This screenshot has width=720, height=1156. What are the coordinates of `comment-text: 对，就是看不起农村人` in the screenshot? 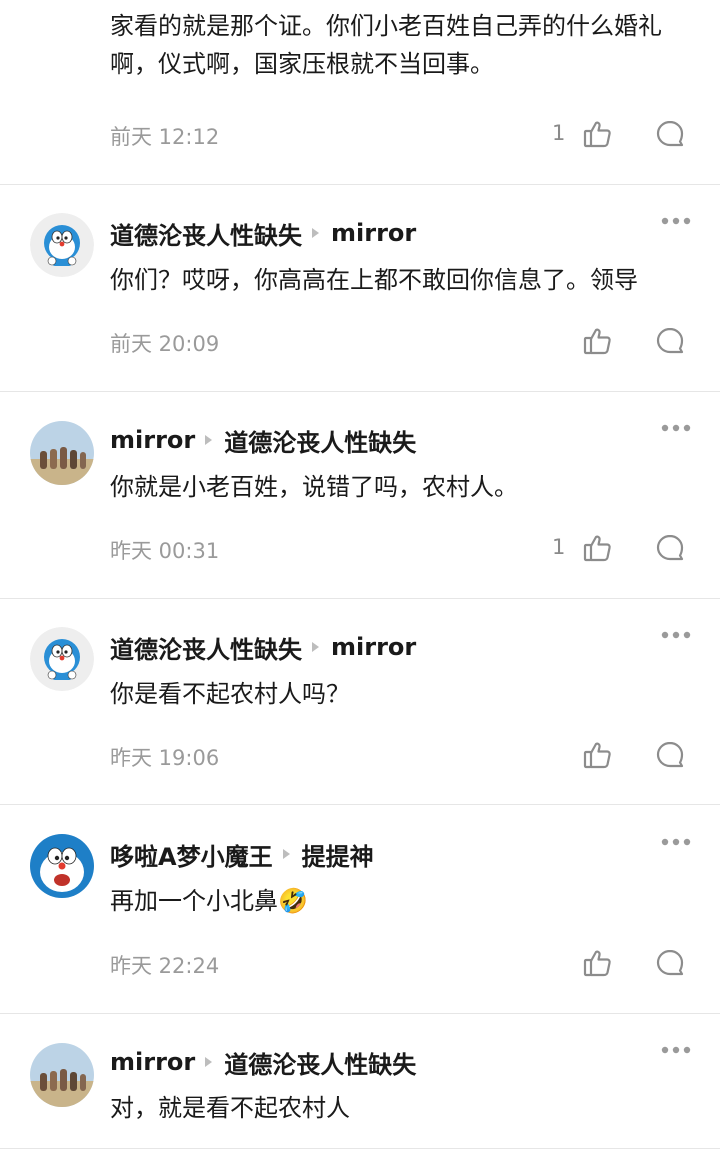 It's located at (230, 1108).